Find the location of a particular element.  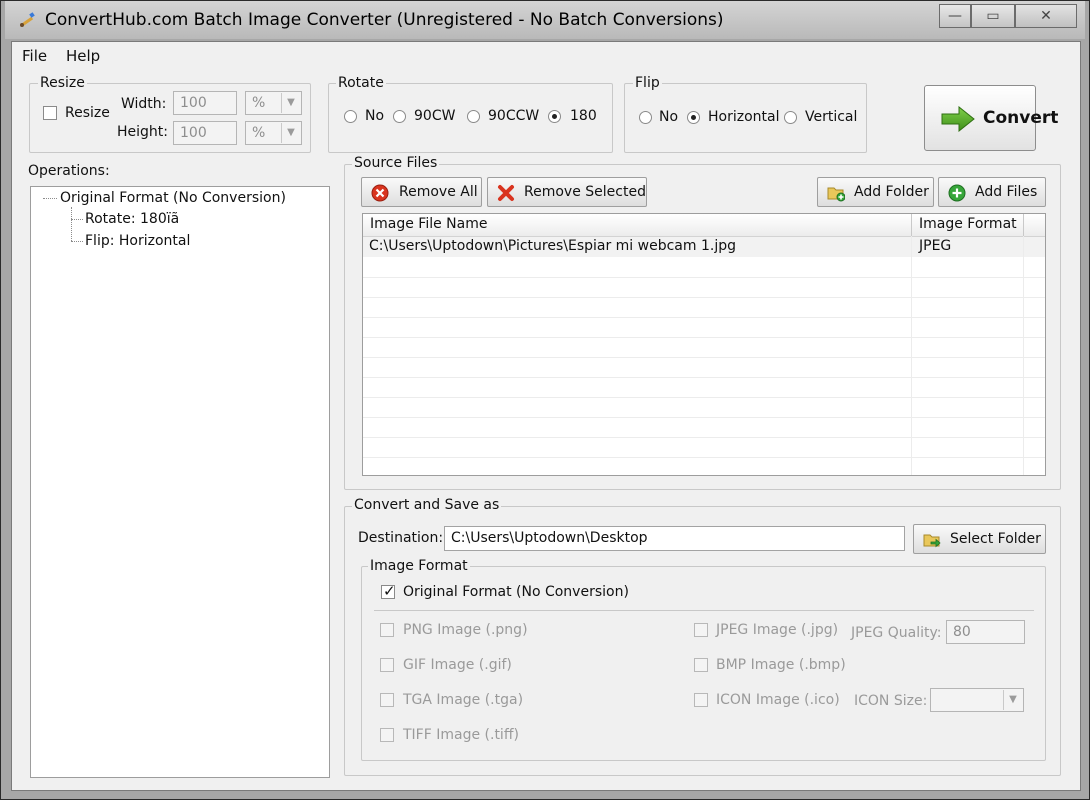

destination-input: C:\Users\Uptodown\Desktop is located at coordinates (674, 538).